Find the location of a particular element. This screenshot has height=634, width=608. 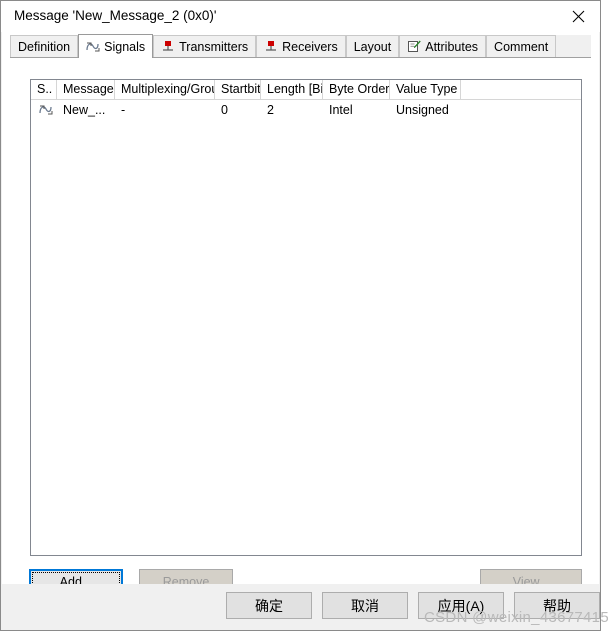

cancel-button: 取消 is located at coordinates (365, 605).